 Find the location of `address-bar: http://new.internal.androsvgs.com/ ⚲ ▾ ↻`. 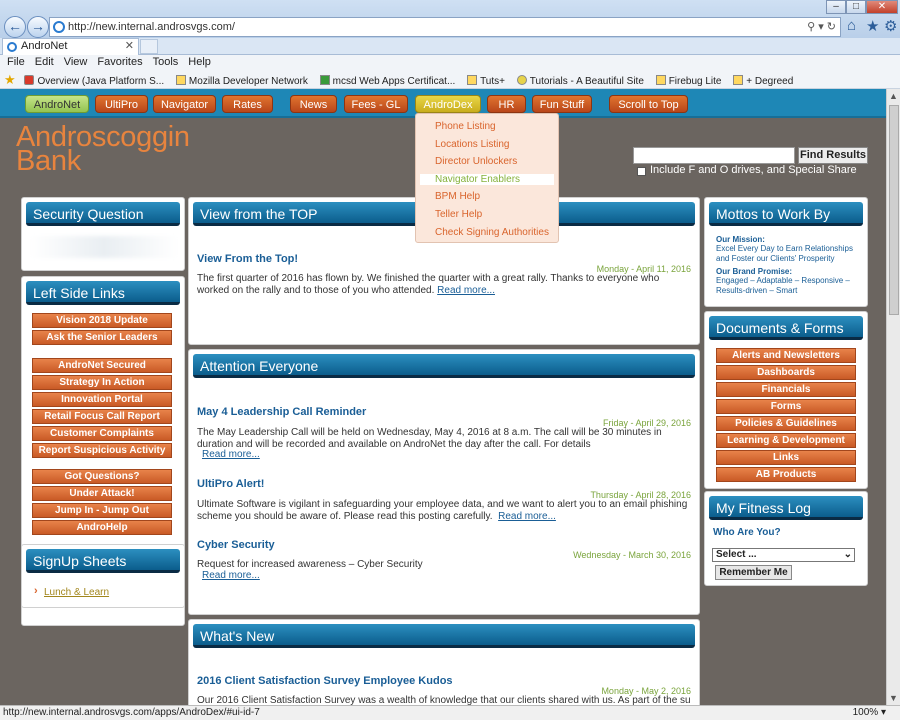

address-bar: http://new.internal.androsvgs.com/ ⚲ ▾ ↻ is located at coordinates (445, 27).